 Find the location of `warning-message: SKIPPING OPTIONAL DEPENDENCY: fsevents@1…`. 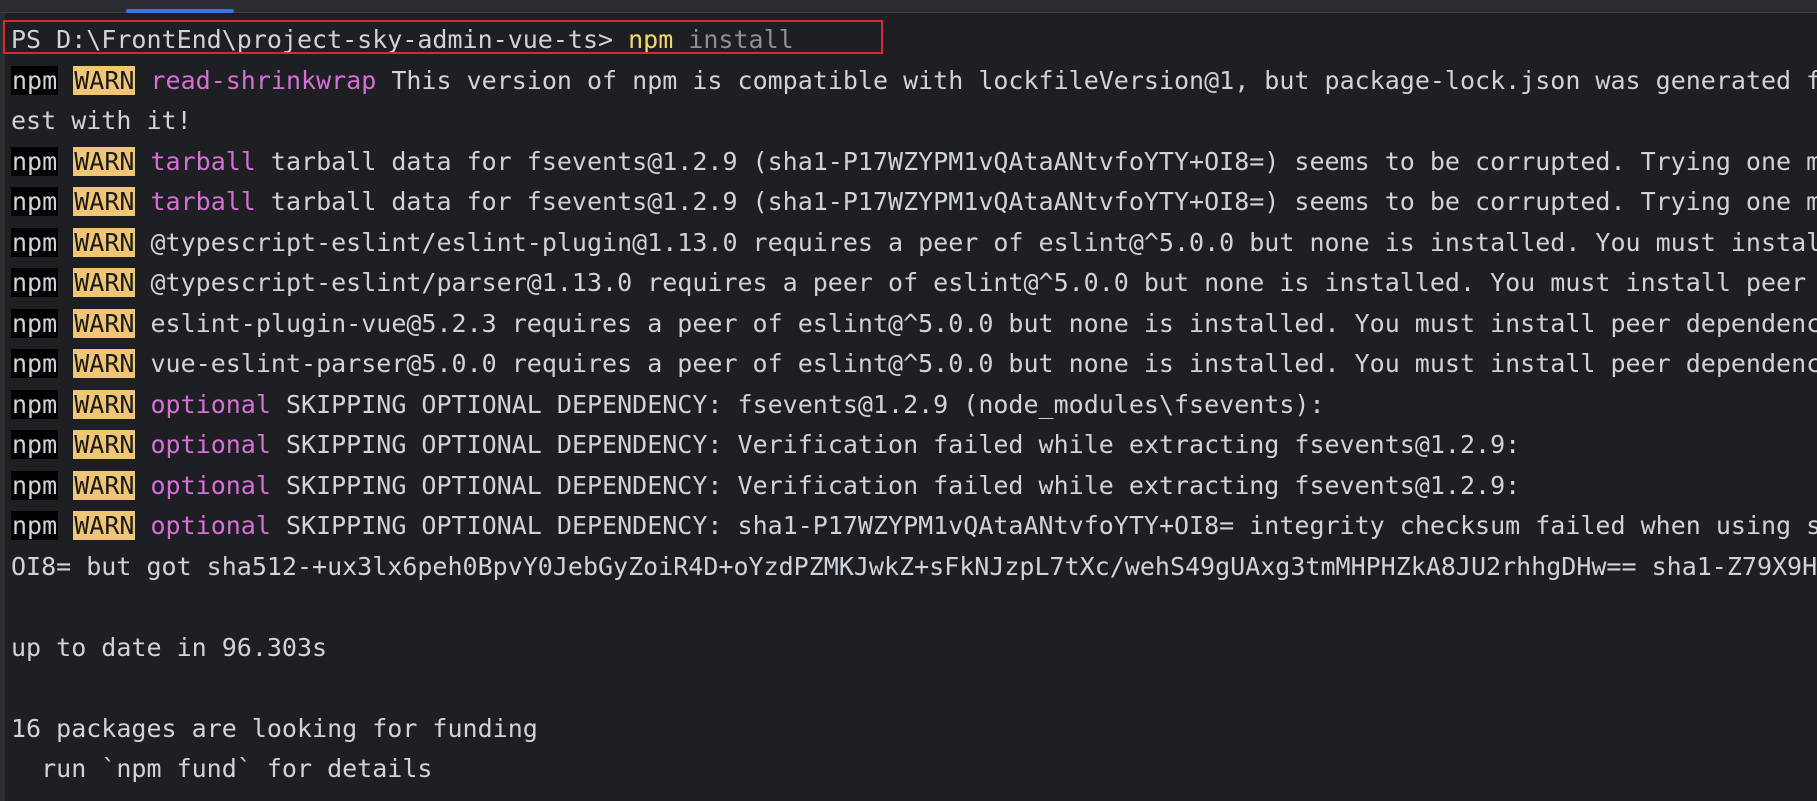

warning-message: SKIPPING OPTIONAL DEPENDENCY: fsevents@1… is located at coordinates (797, 404).